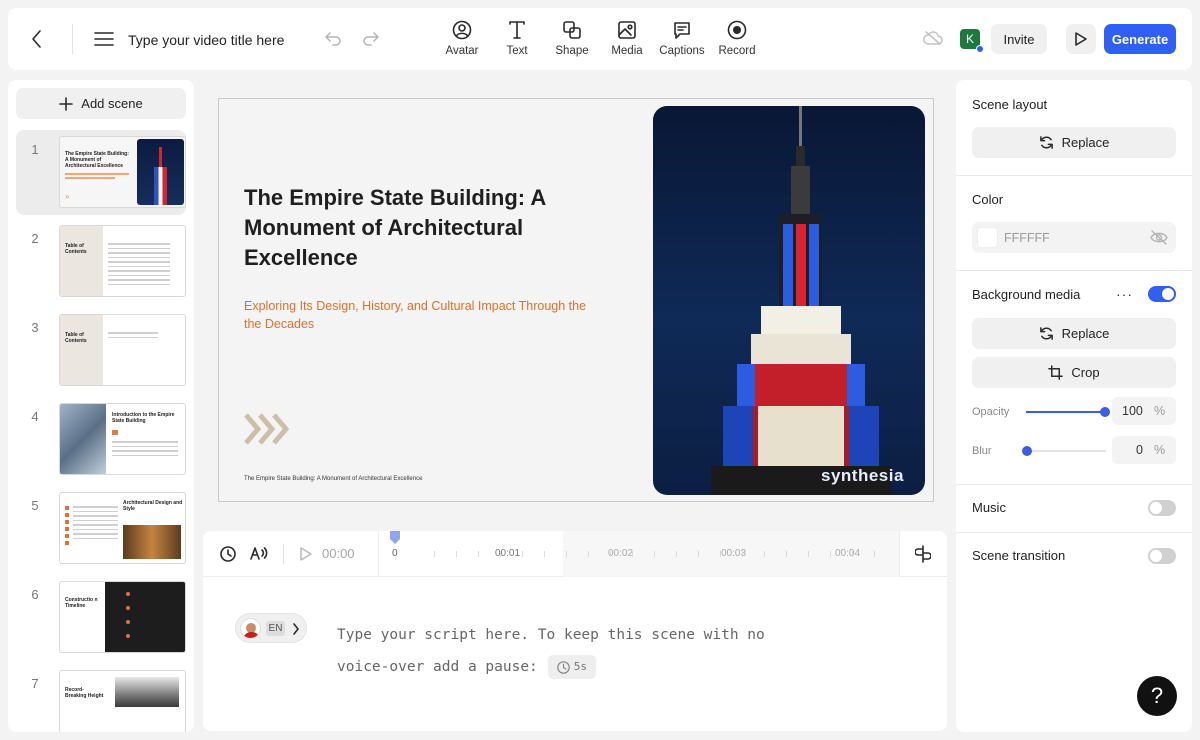 Image resolution: width=1200 pixels, height=740 pixels. Describe the element at coordinates (206, 40) in the screenshot. I see `video-title-input: Type your video title here` at that location.